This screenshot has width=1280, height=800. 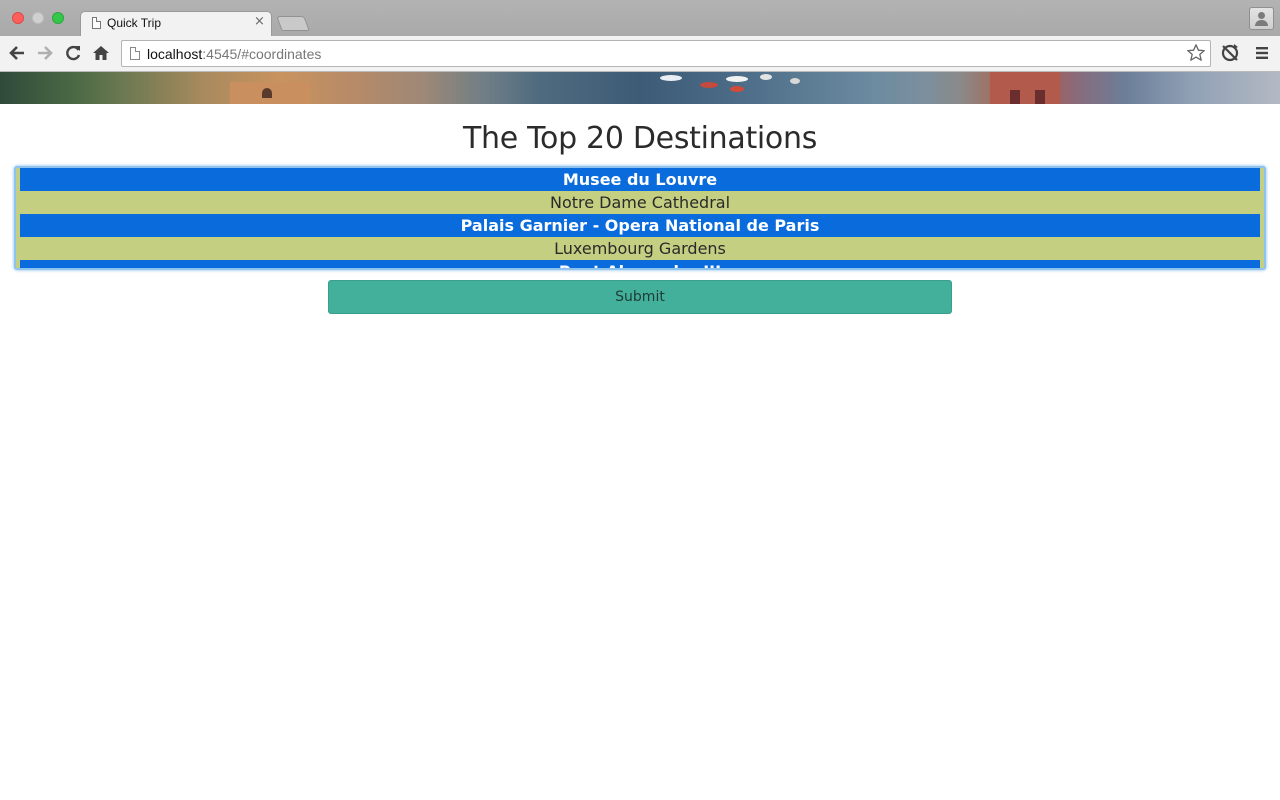 I want to click on browser-toolbar: localhost:4545/#coordinates, so click(x=640, y=54).